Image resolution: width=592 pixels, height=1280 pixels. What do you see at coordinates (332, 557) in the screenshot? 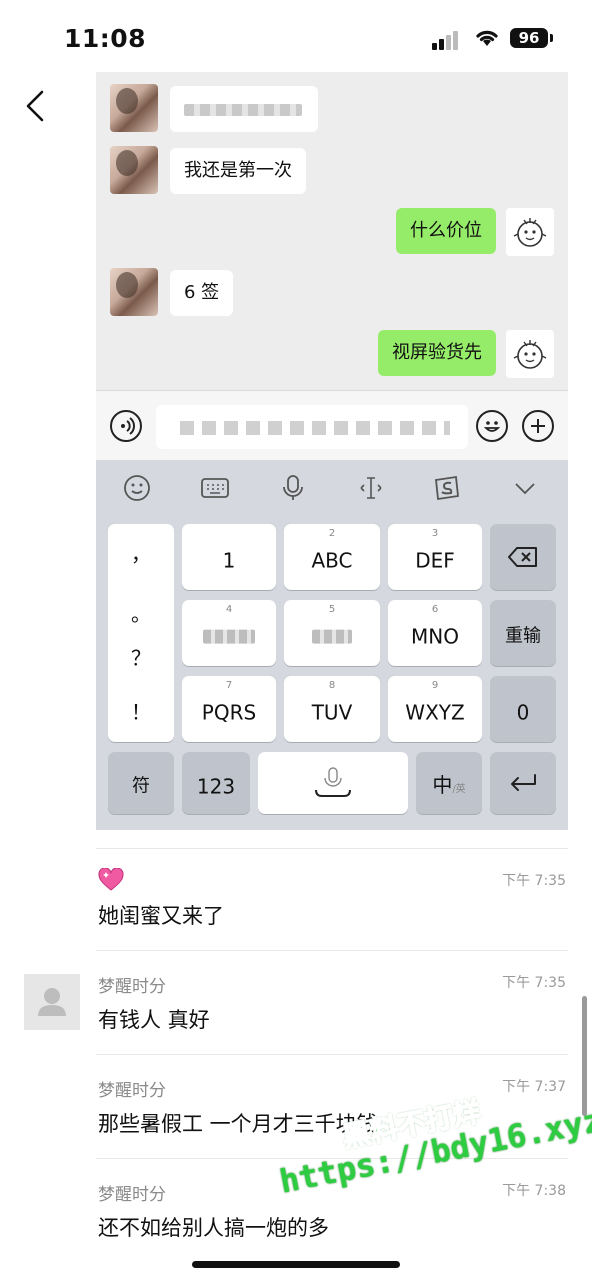
I see `key-2: 2 ABC` at bounding box center [332, 557].